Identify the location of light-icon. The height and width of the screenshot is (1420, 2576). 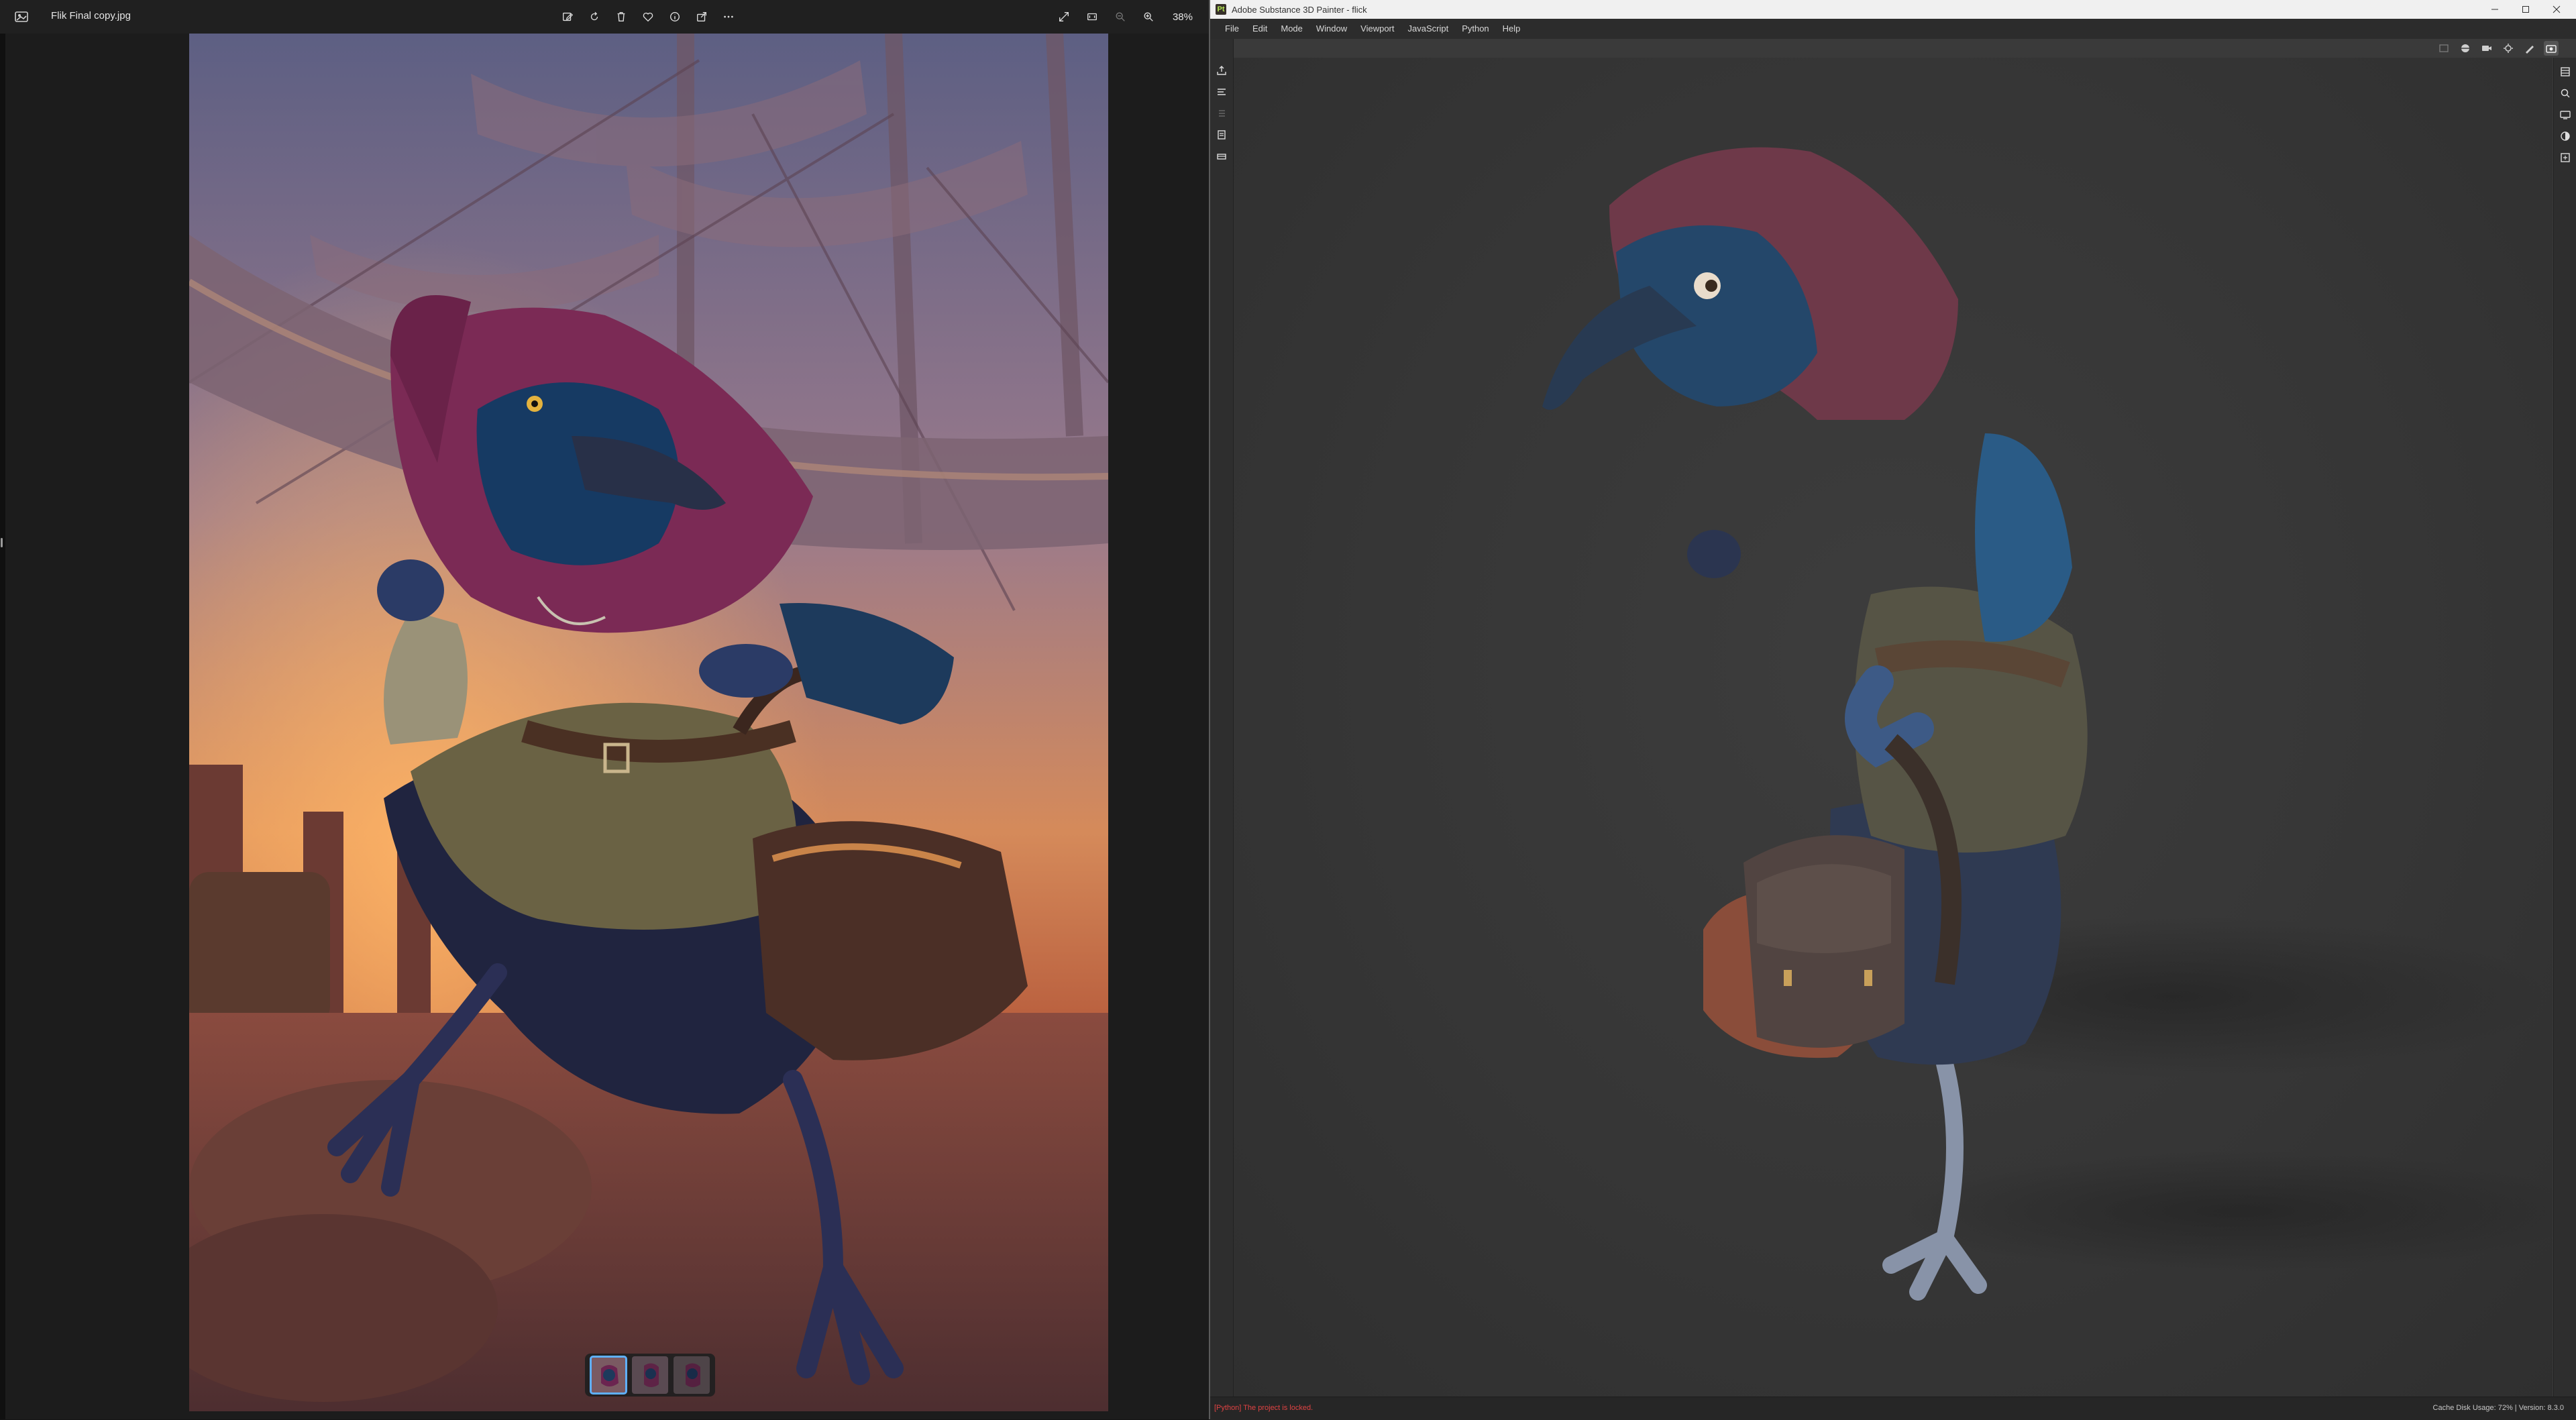
(2508, 48).